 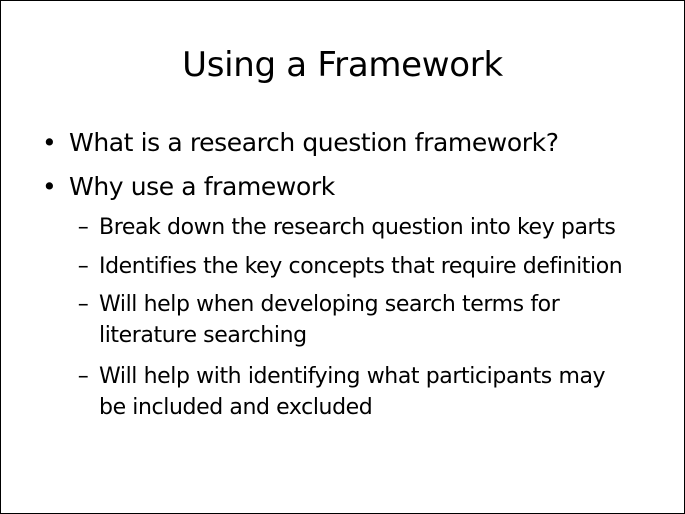 I want to click on bullet-text: Why use a framework, so click(x=202, y=186).